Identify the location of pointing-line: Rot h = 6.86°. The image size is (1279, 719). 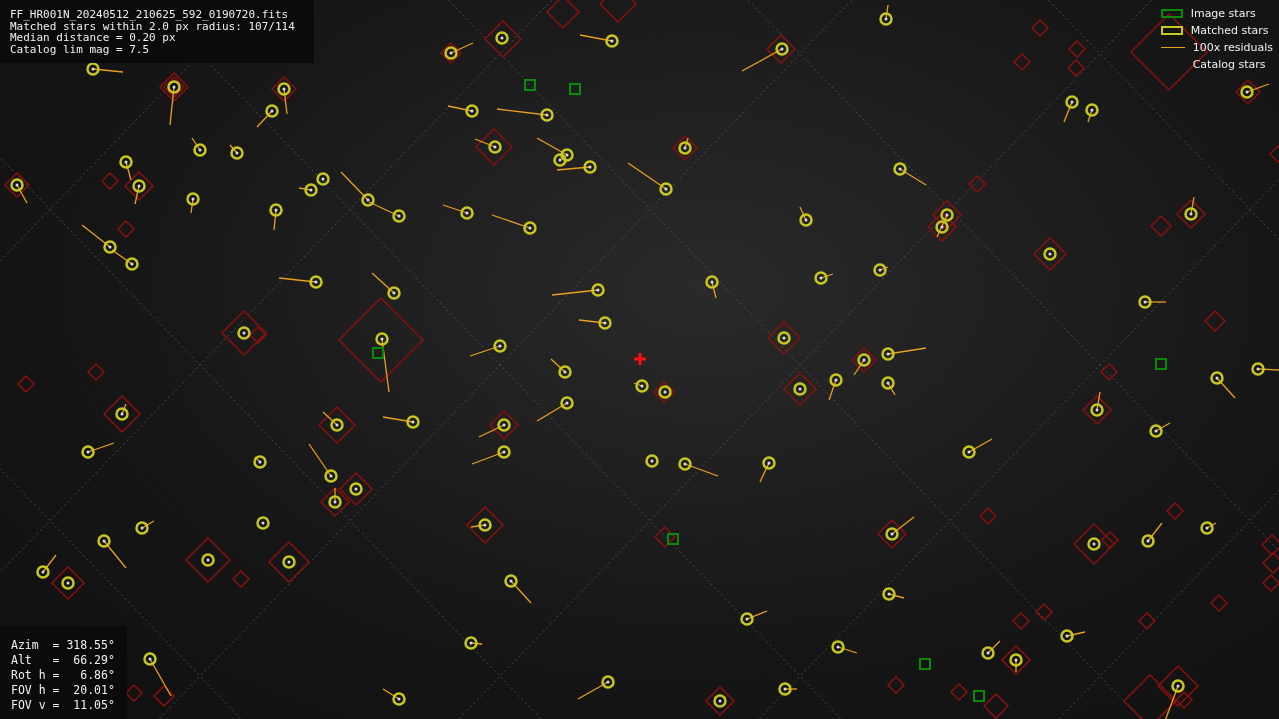
(63, 675).